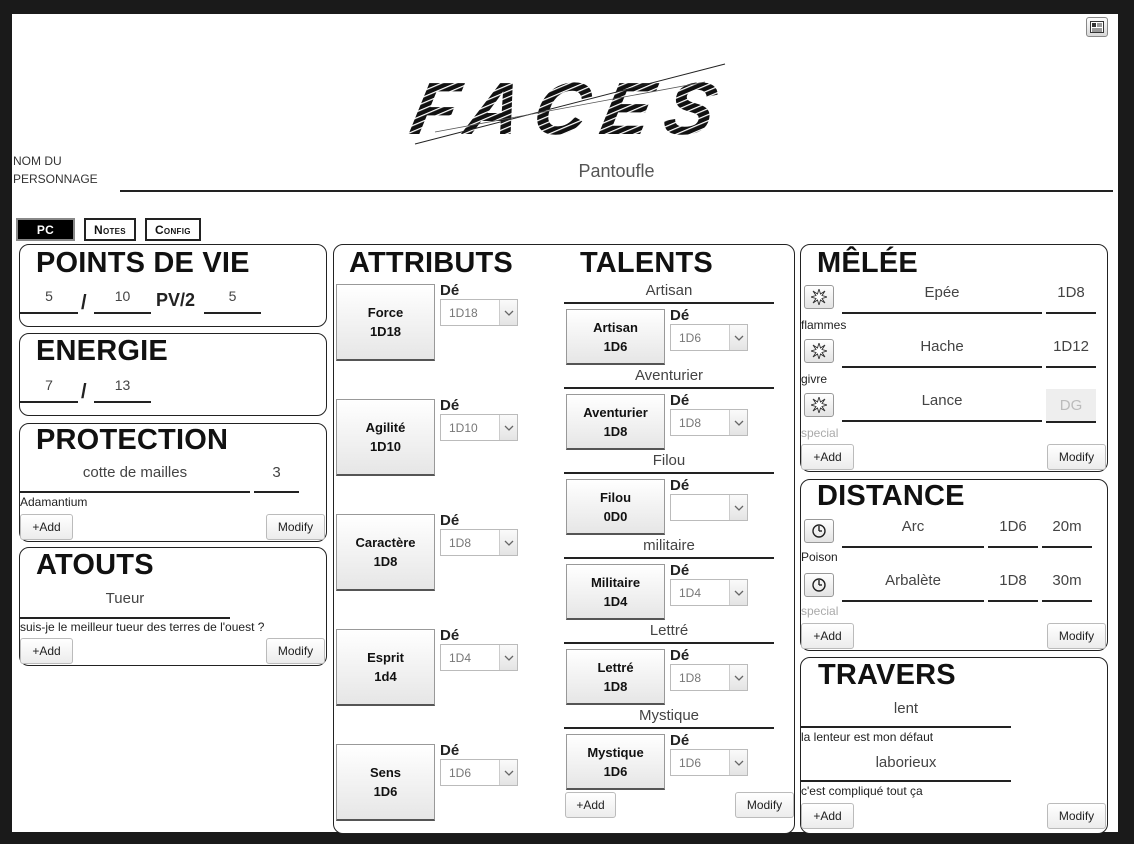  I want to click on attribute-button: Caractère 1D8, so click(385, 552).